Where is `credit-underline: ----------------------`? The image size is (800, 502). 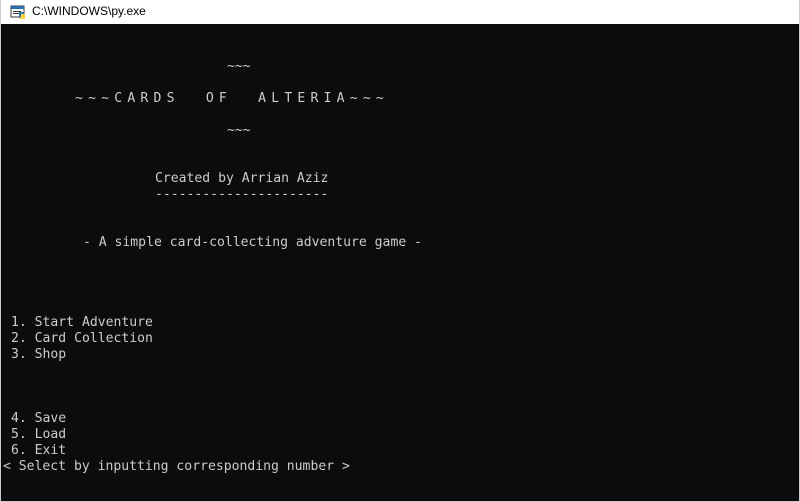
credit-underline: ---------------------- is located at coordinates (242, 194).